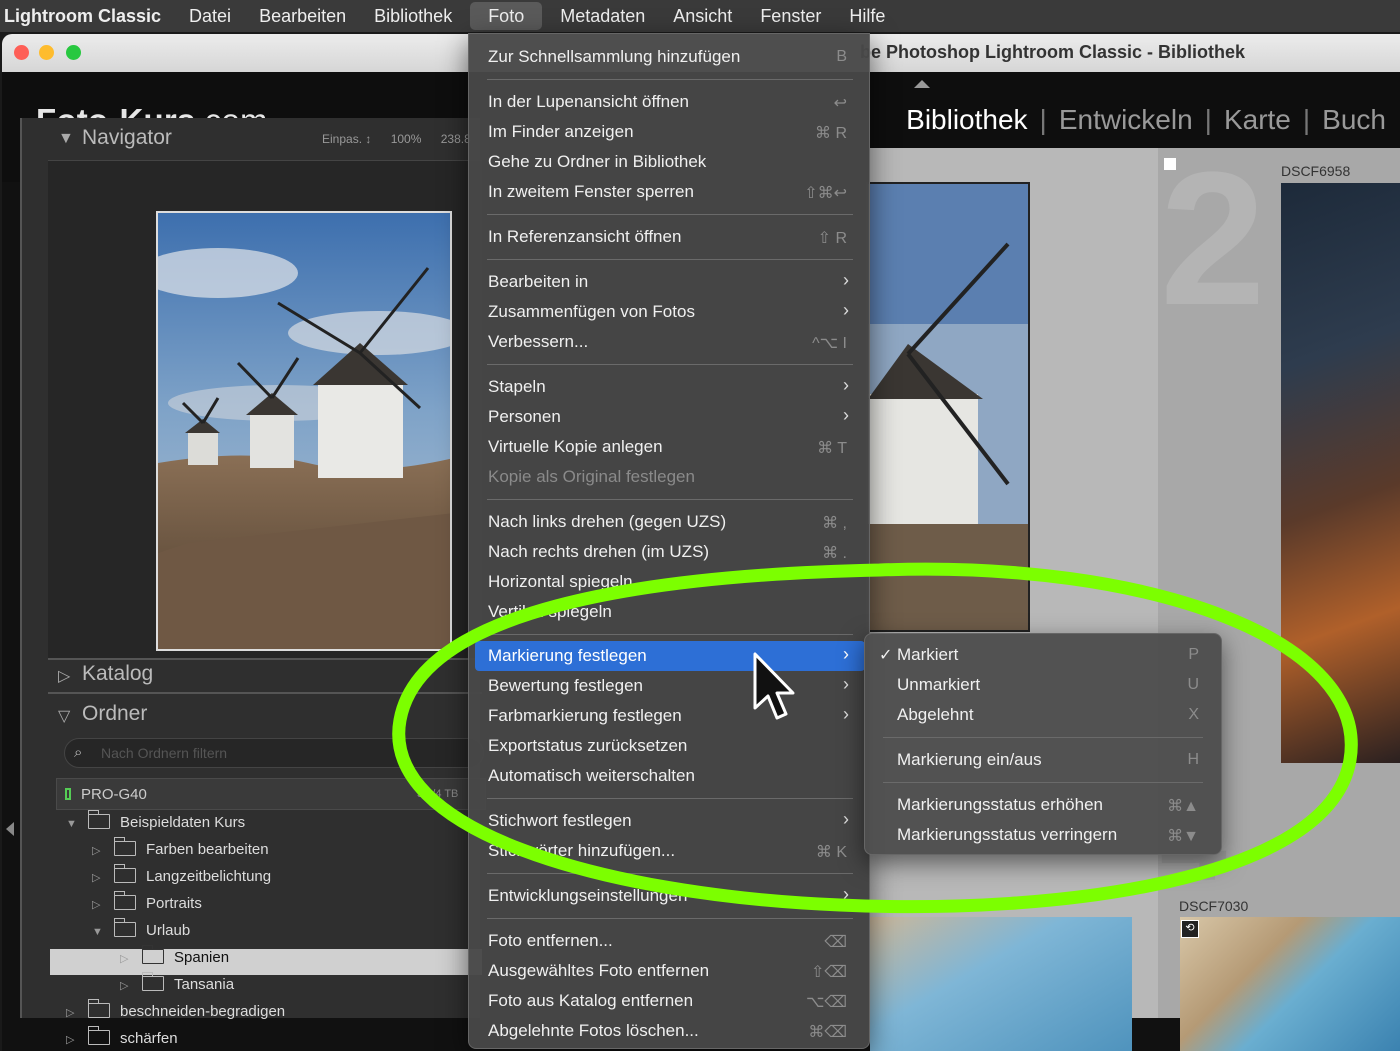 Image resolution: width=1400 pixels, height=1051 pixels. Describe the element at coordinates (1044, 760) in the screenshot. I see `submenu-item-markierung-ein-aus: Markierung ein/aus H` at that location.